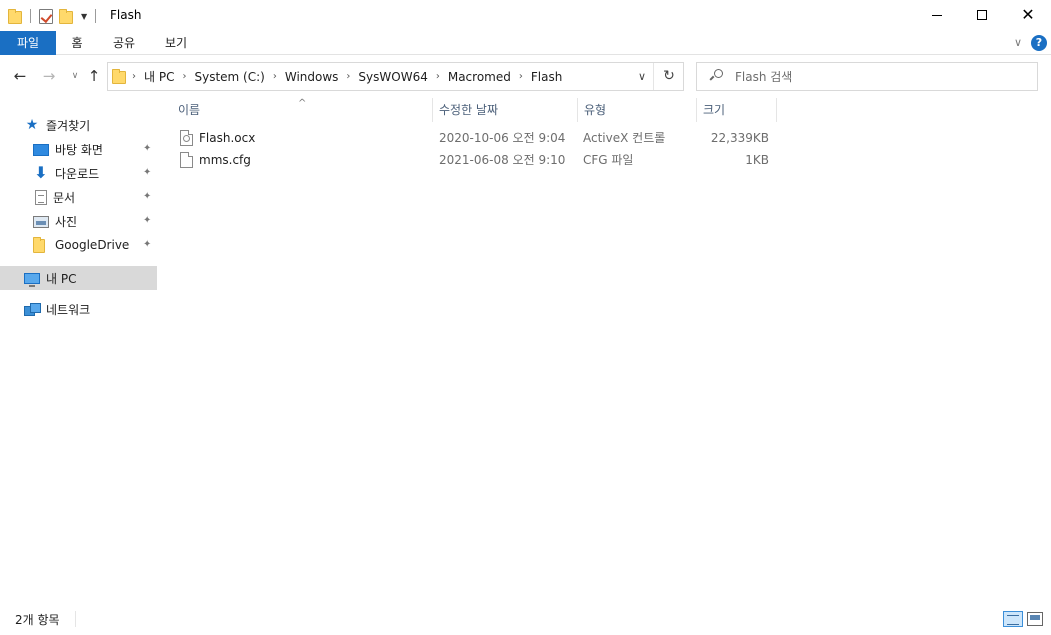  Describe the element at coordinates (502, 138) in the screenshot. I see `file-modified: 2020-10-06 오전 9:04` at that location.